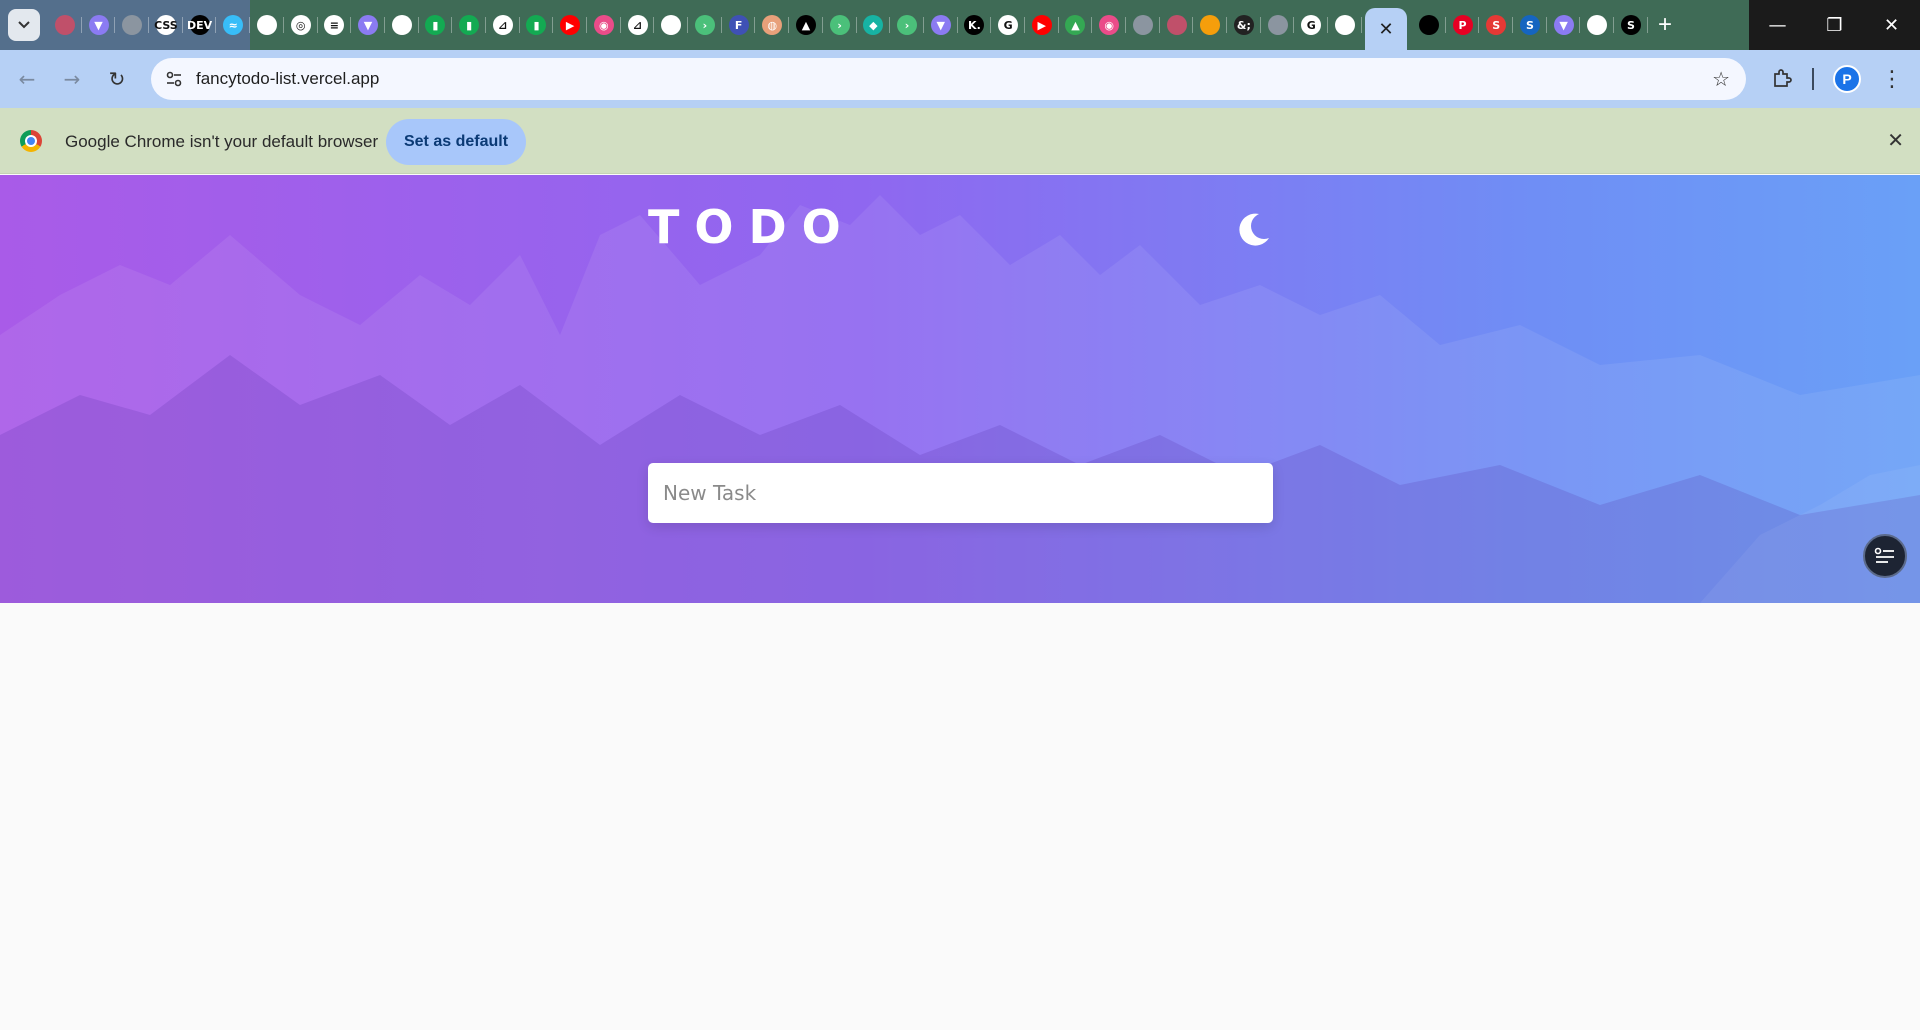 Image resolution: width=1920 pixels, height=1030 pixels. I want to click on css-icon: CSS, so click(166, 25).